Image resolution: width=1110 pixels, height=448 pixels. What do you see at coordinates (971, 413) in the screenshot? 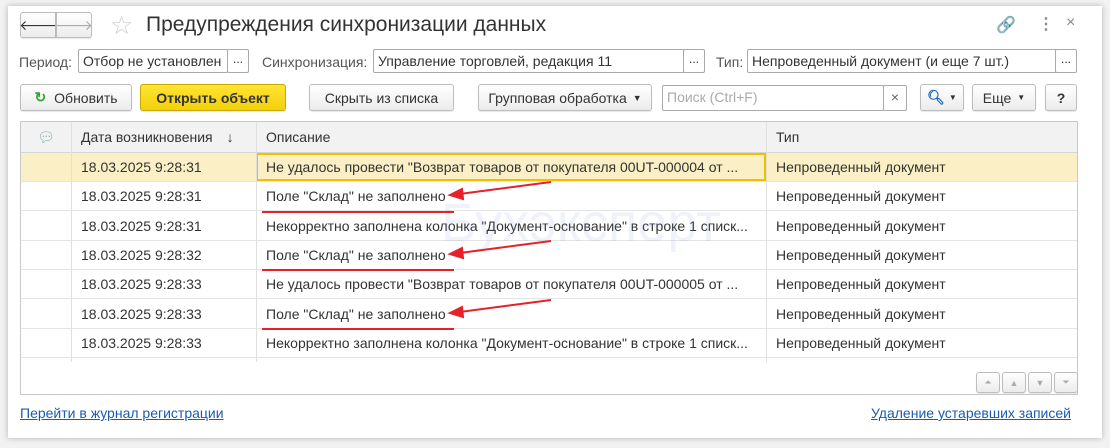
I see `cleanup-link: Удаление устаревших записей` at bounding box center [971, 413].